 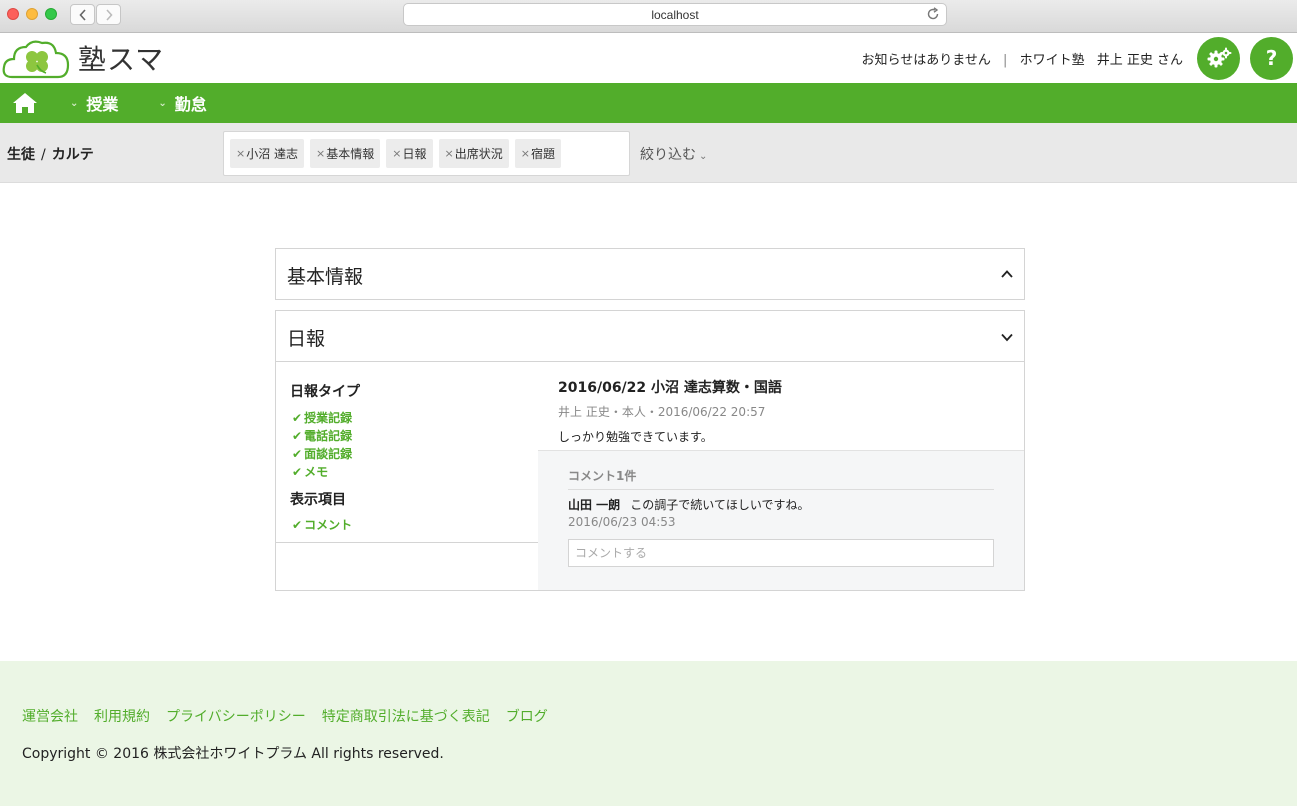 I want to click on filter-bar: 生徒 / カルテ × 小沼 達志 × 基本情報 × 日報 × 出席状況 × 宿題 絞り込む ⌄, so click(x=648, y=153).